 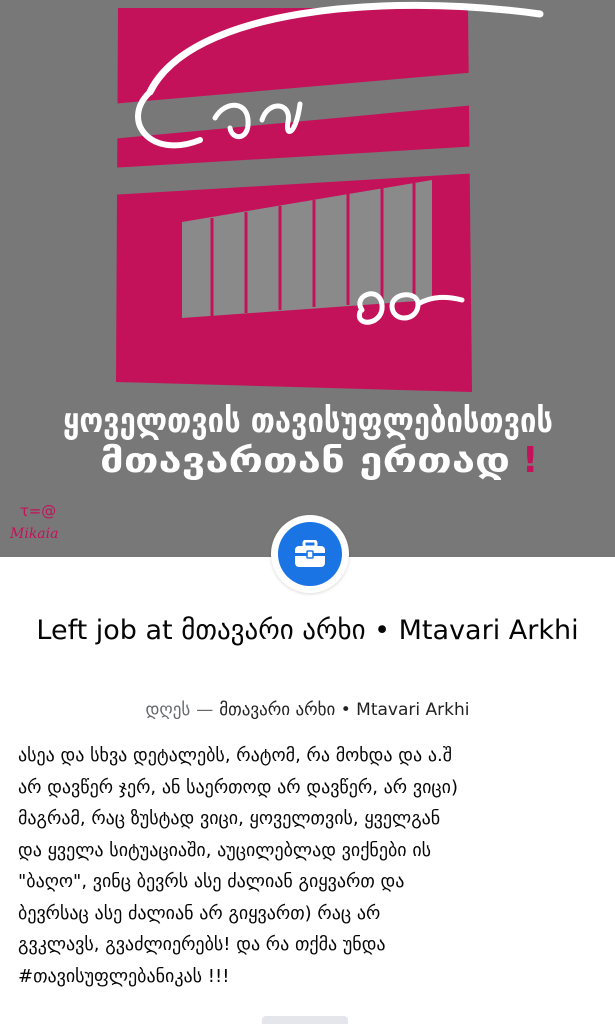 What do you see at coordinates (124, 976) in the screenshot?
I see `post-text-line: #თავისუფლებანიკას !!!` at bounding box center [124, 976].